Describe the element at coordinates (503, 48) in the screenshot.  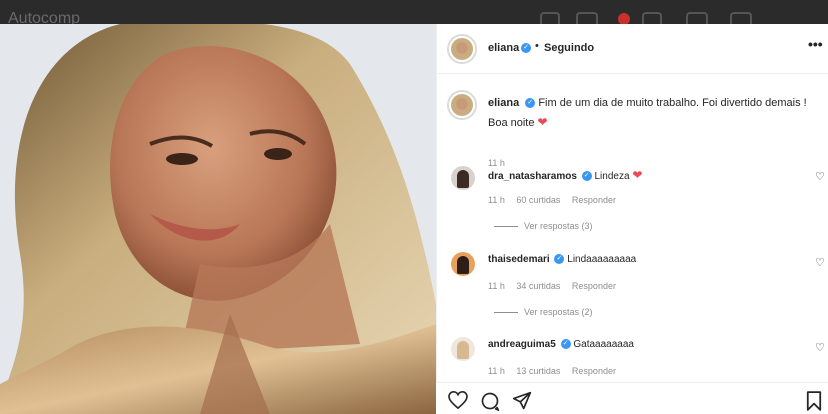
I see `author-username: eliana` at that location.